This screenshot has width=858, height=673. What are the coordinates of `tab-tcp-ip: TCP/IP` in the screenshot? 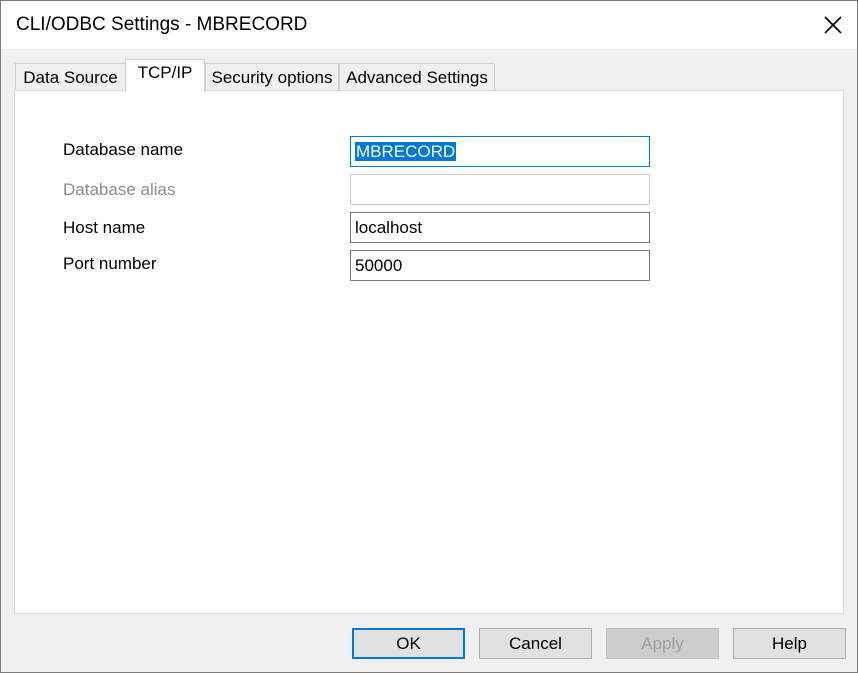 It's located at (165, 75).